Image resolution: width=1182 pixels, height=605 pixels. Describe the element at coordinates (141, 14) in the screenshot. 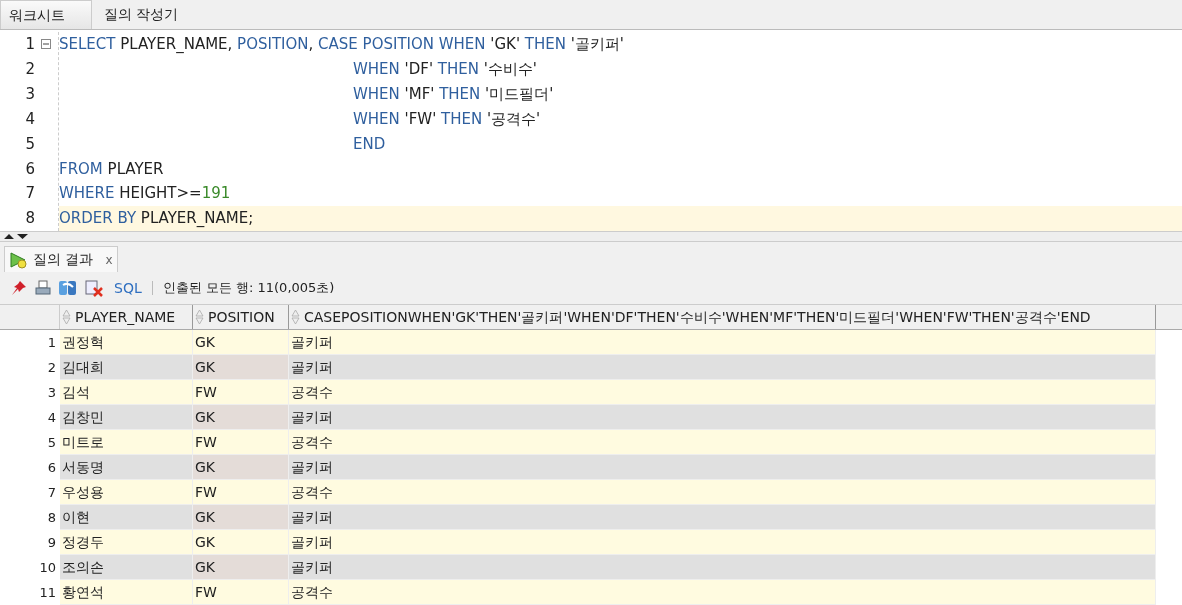

I see `worksheet-tab: 질의 작성기` at that location.